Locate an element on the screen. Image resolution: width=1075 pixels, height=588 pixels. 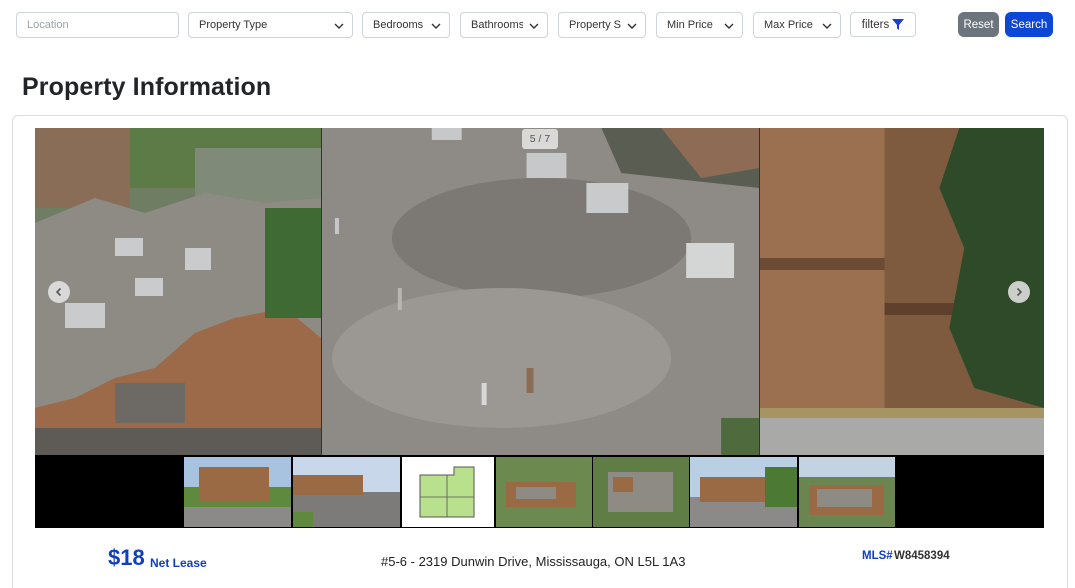
gallery-slide-previous is located at coordinates (178, 291).